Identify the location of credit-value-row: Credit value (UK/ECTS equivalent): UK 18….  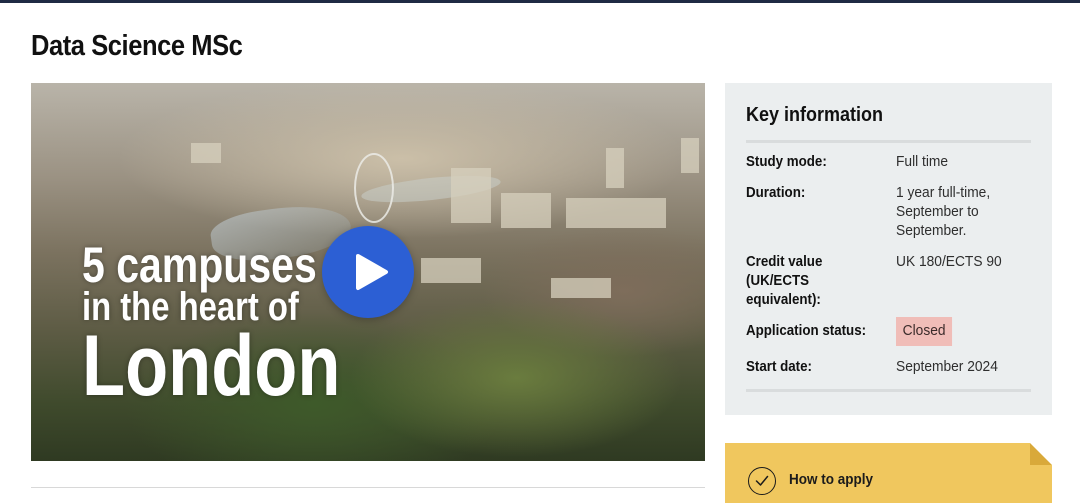
(888, 281).